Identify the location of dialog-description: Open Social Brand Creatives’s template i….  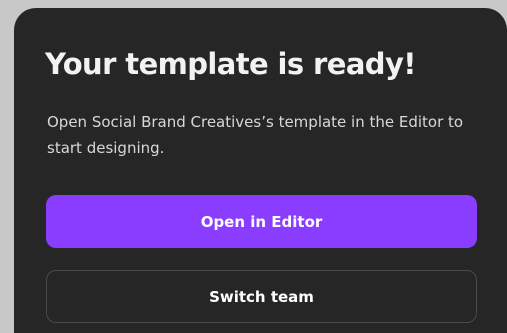
(255, 135).